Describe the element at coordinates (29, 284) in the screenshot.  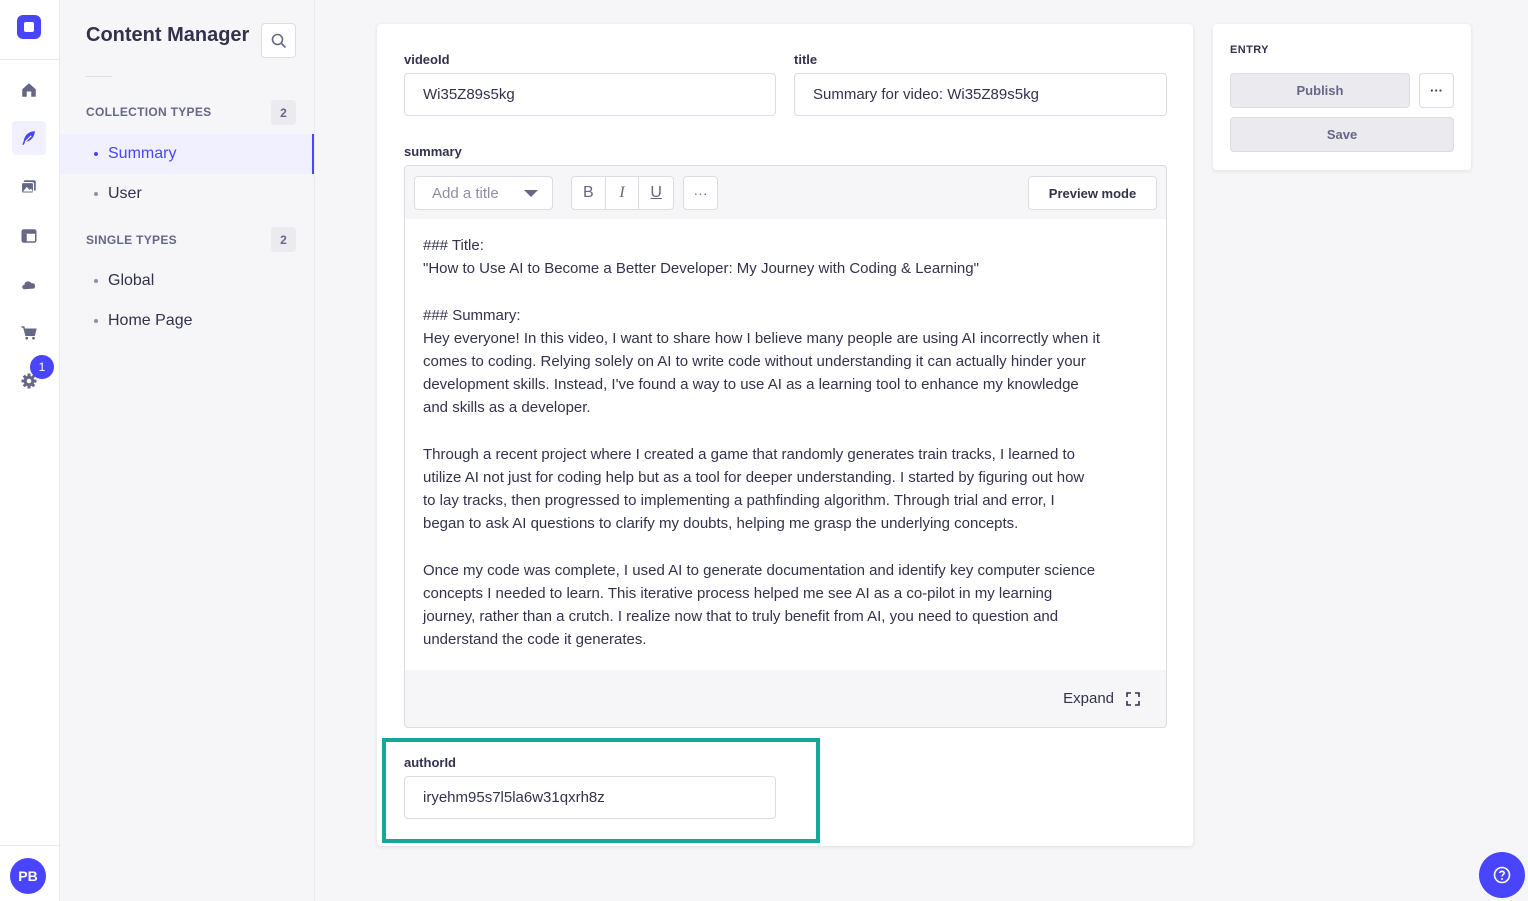
I see `cloud-icon` at that location.